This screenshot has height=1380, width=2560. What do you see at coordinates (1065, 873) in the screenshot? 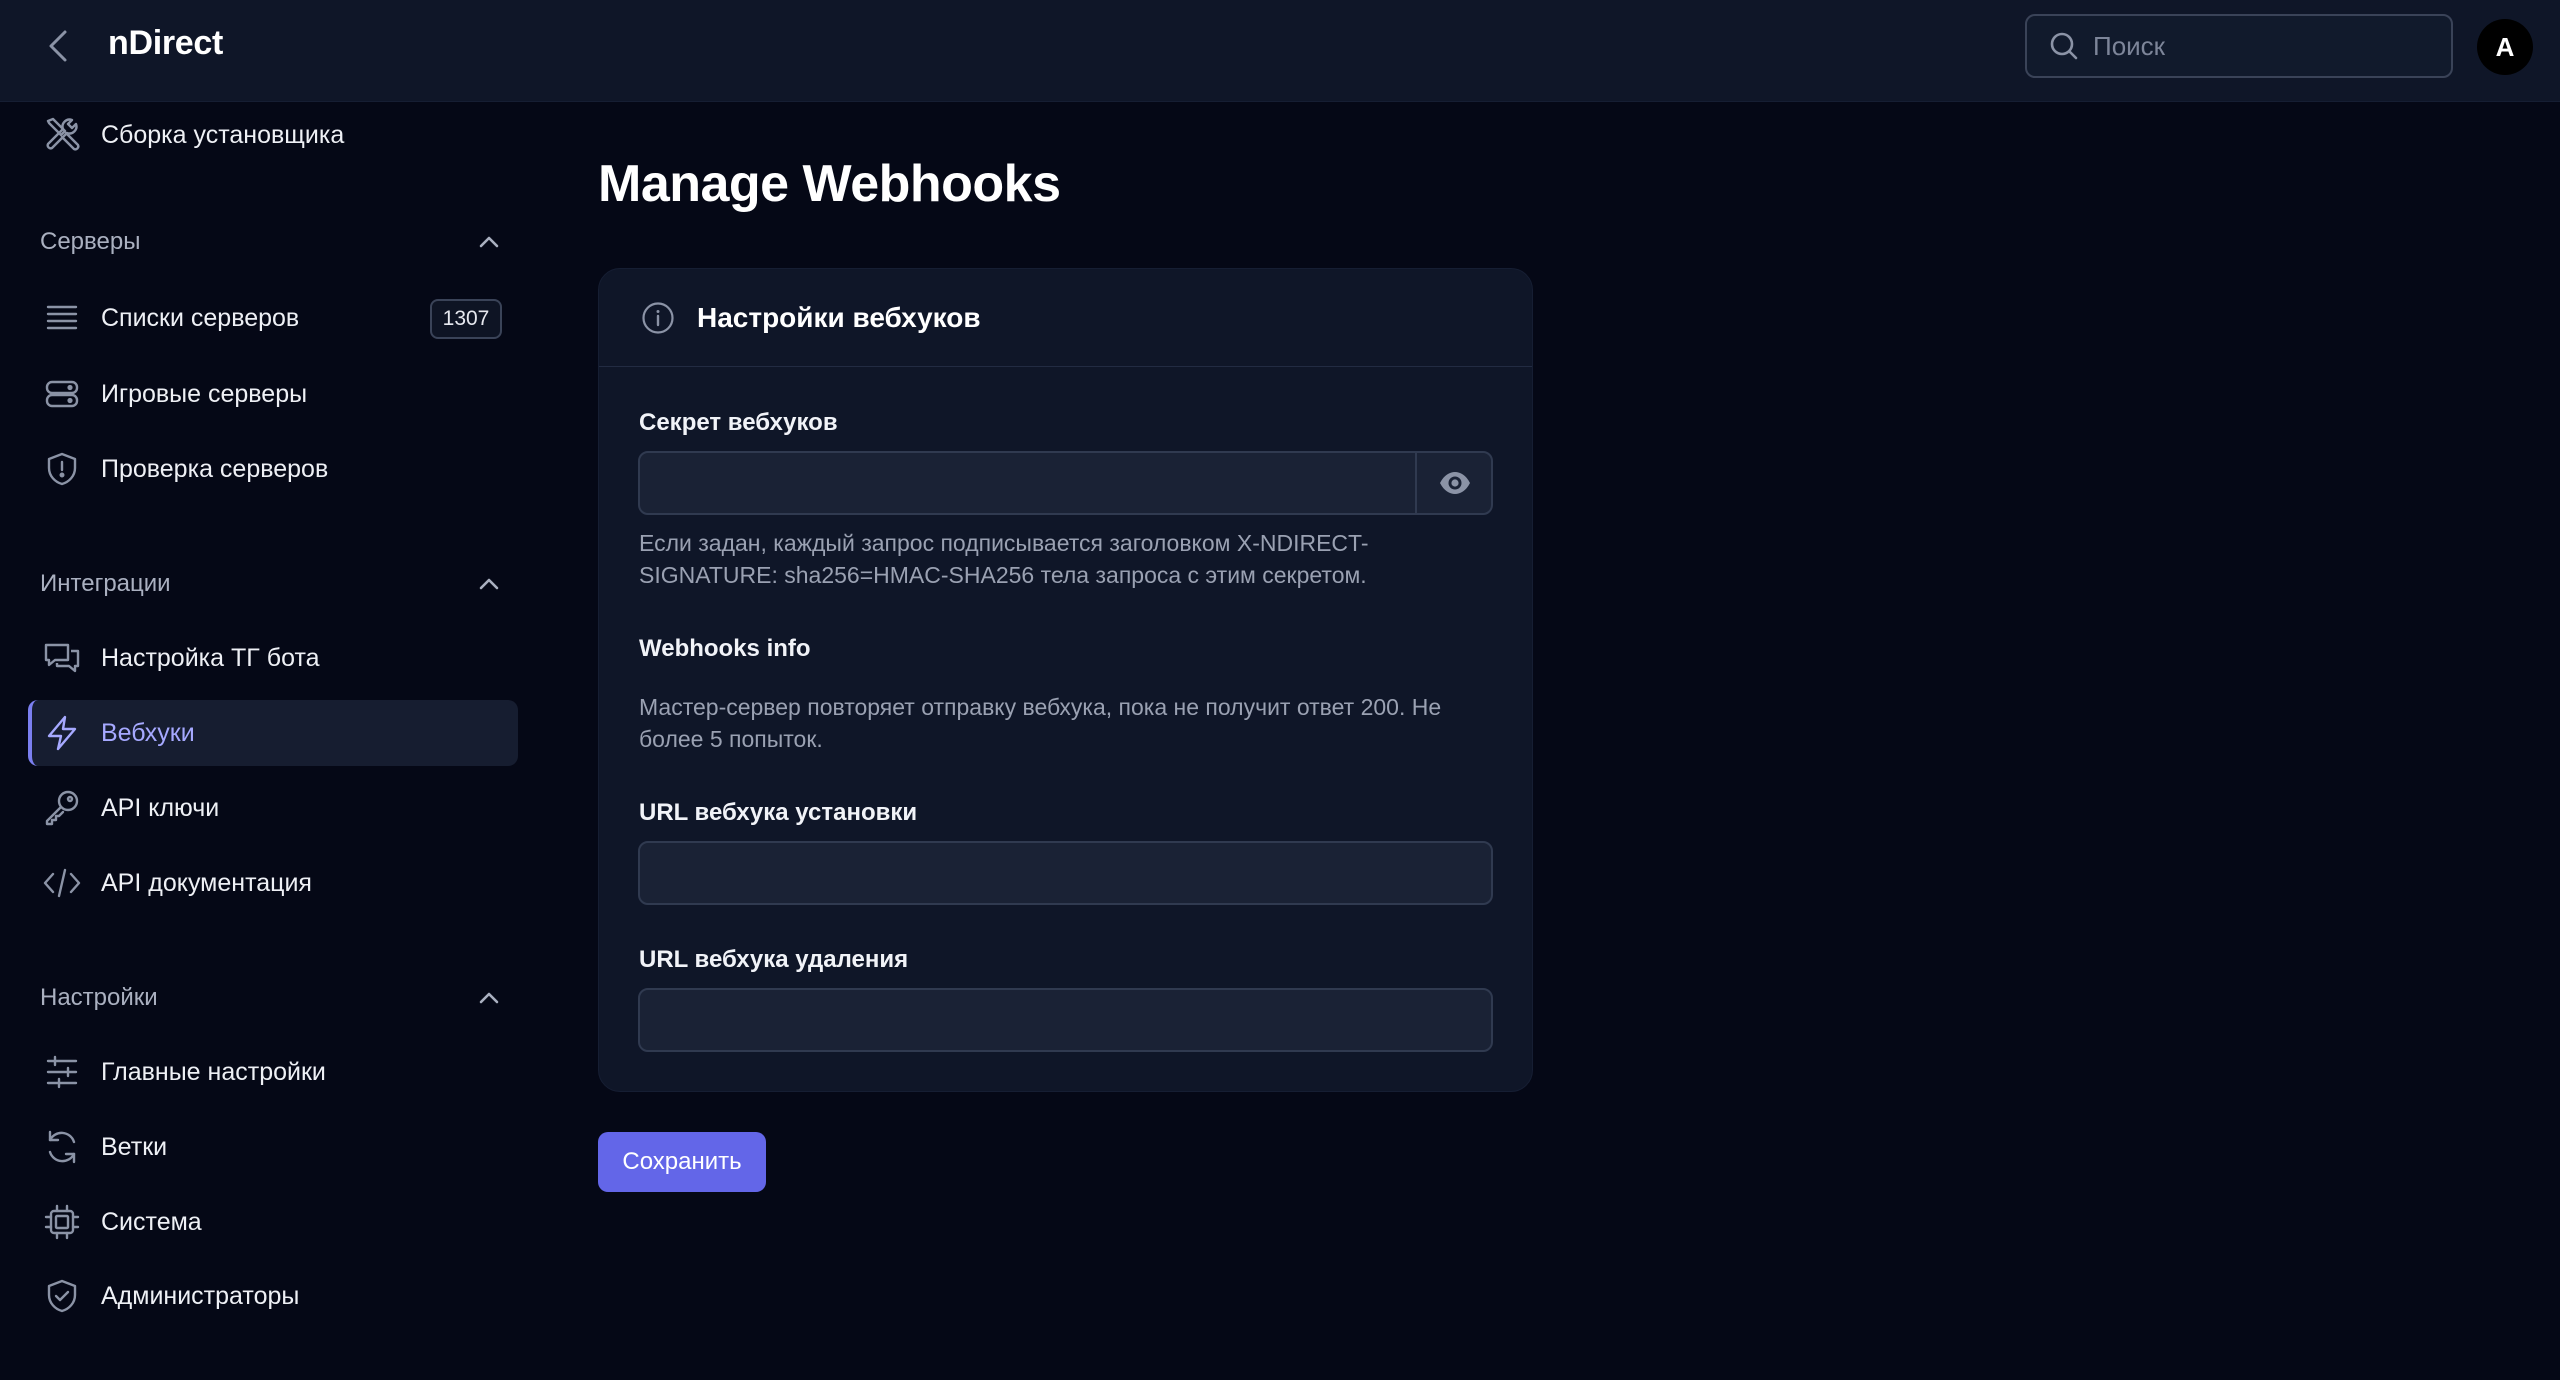
I see `install-url-input` at bounding box center [1065, 873].